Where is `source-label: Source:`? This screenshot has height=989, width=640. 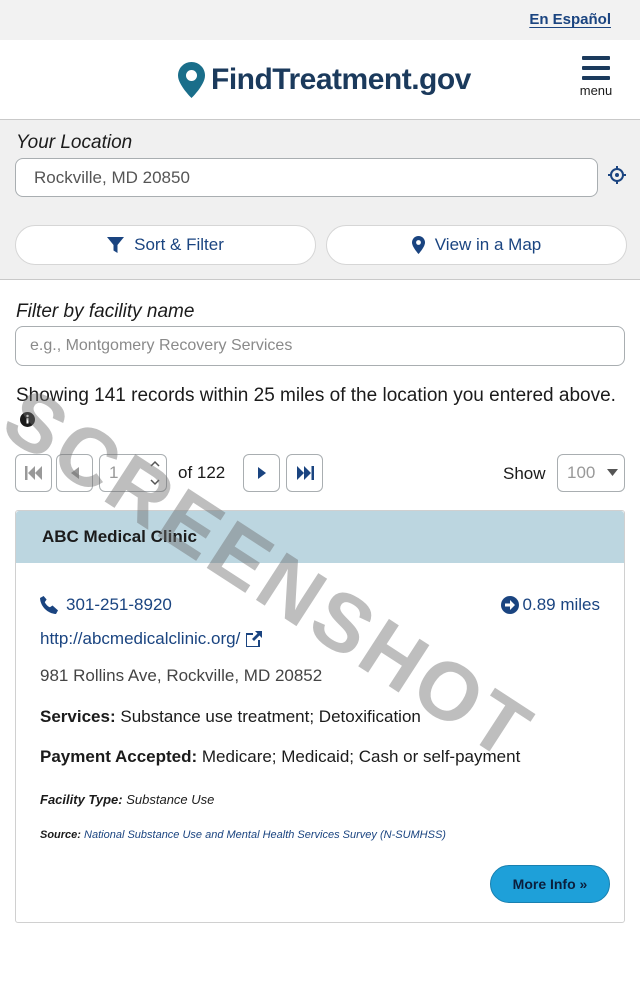 source-label: Source: is located at coordinates (60, 835).